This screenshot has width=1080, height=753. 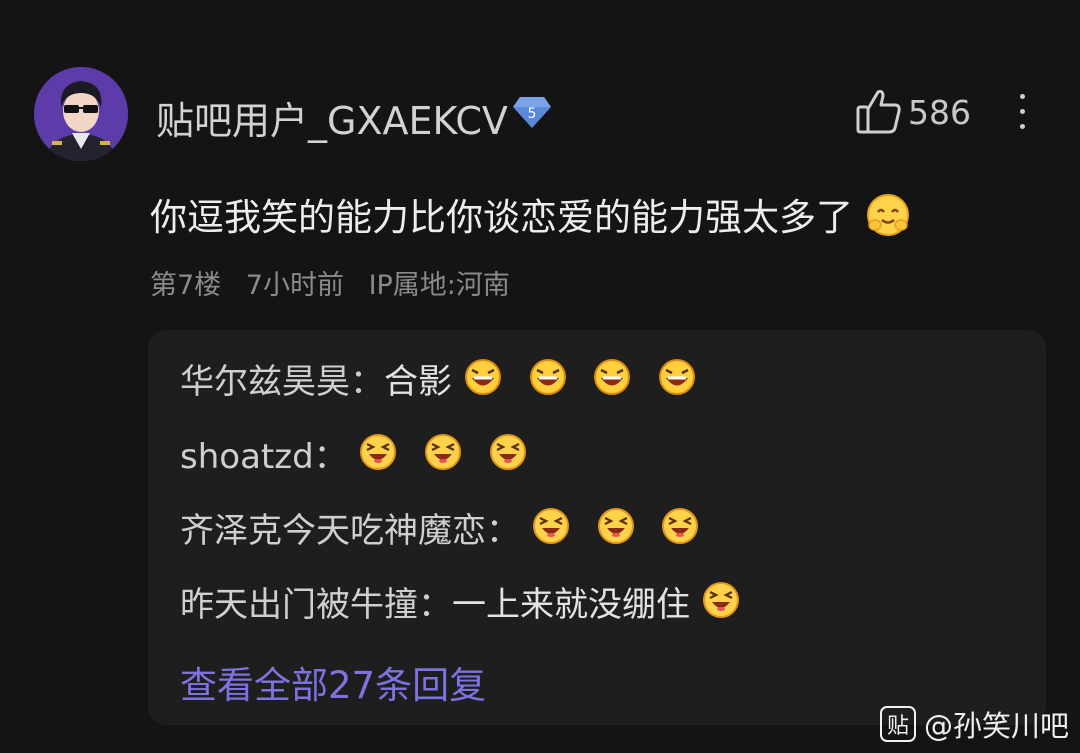 What do you see at coordinates (439, 285) in the screenshot?
I see `ip-location: IP属地:河南` at bounding box center [439, 285].